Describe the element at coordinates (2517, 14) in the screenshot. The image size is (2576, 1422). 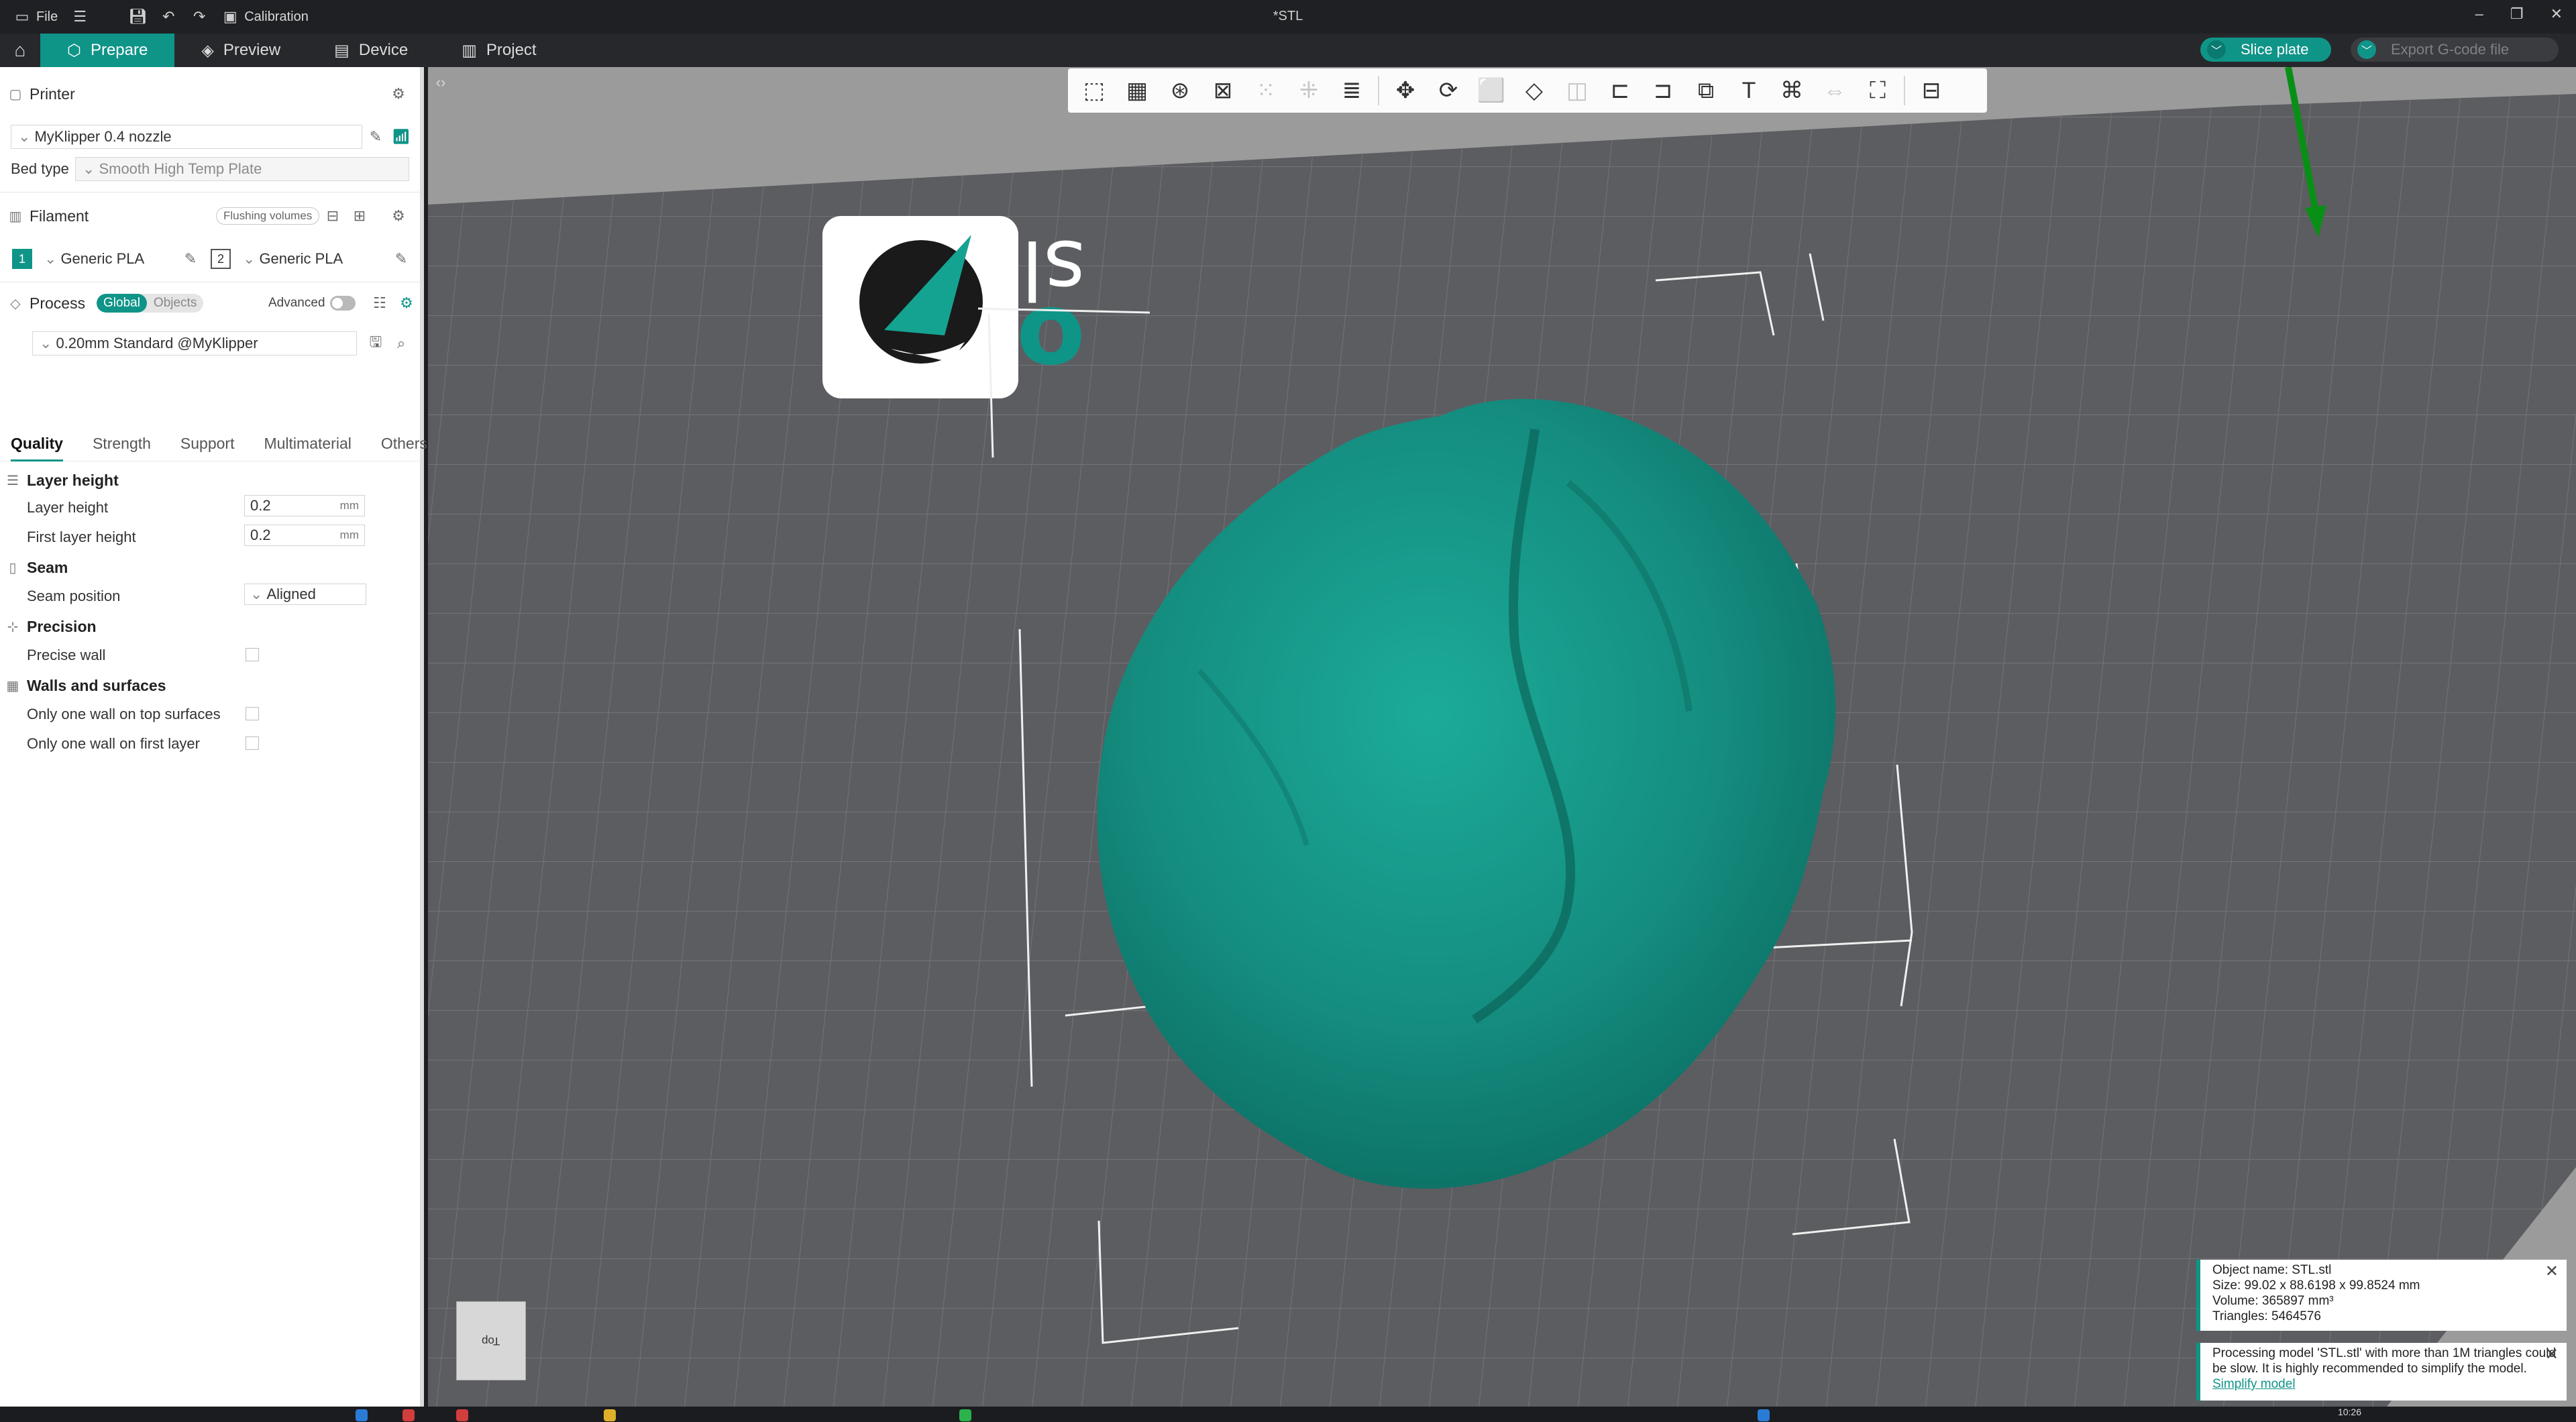
I see `restore-icon: ❐` at that location.